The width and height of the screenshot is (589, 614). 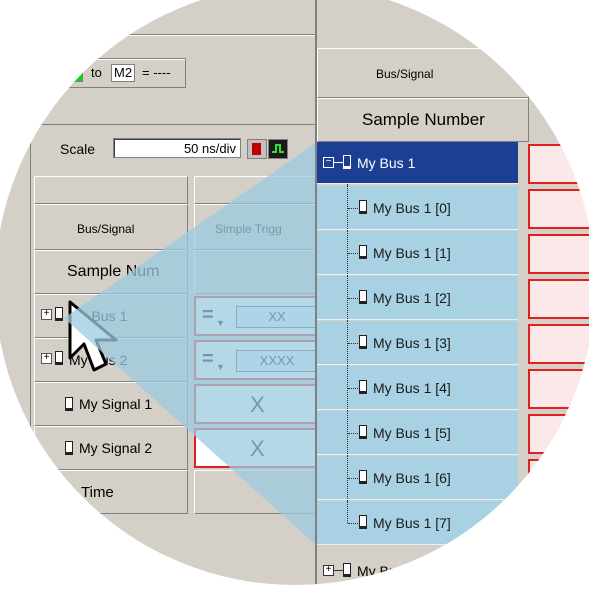 I want to click on bus-2-trigger-cell: = ▼ XXXX, so click(x=257, y=360).